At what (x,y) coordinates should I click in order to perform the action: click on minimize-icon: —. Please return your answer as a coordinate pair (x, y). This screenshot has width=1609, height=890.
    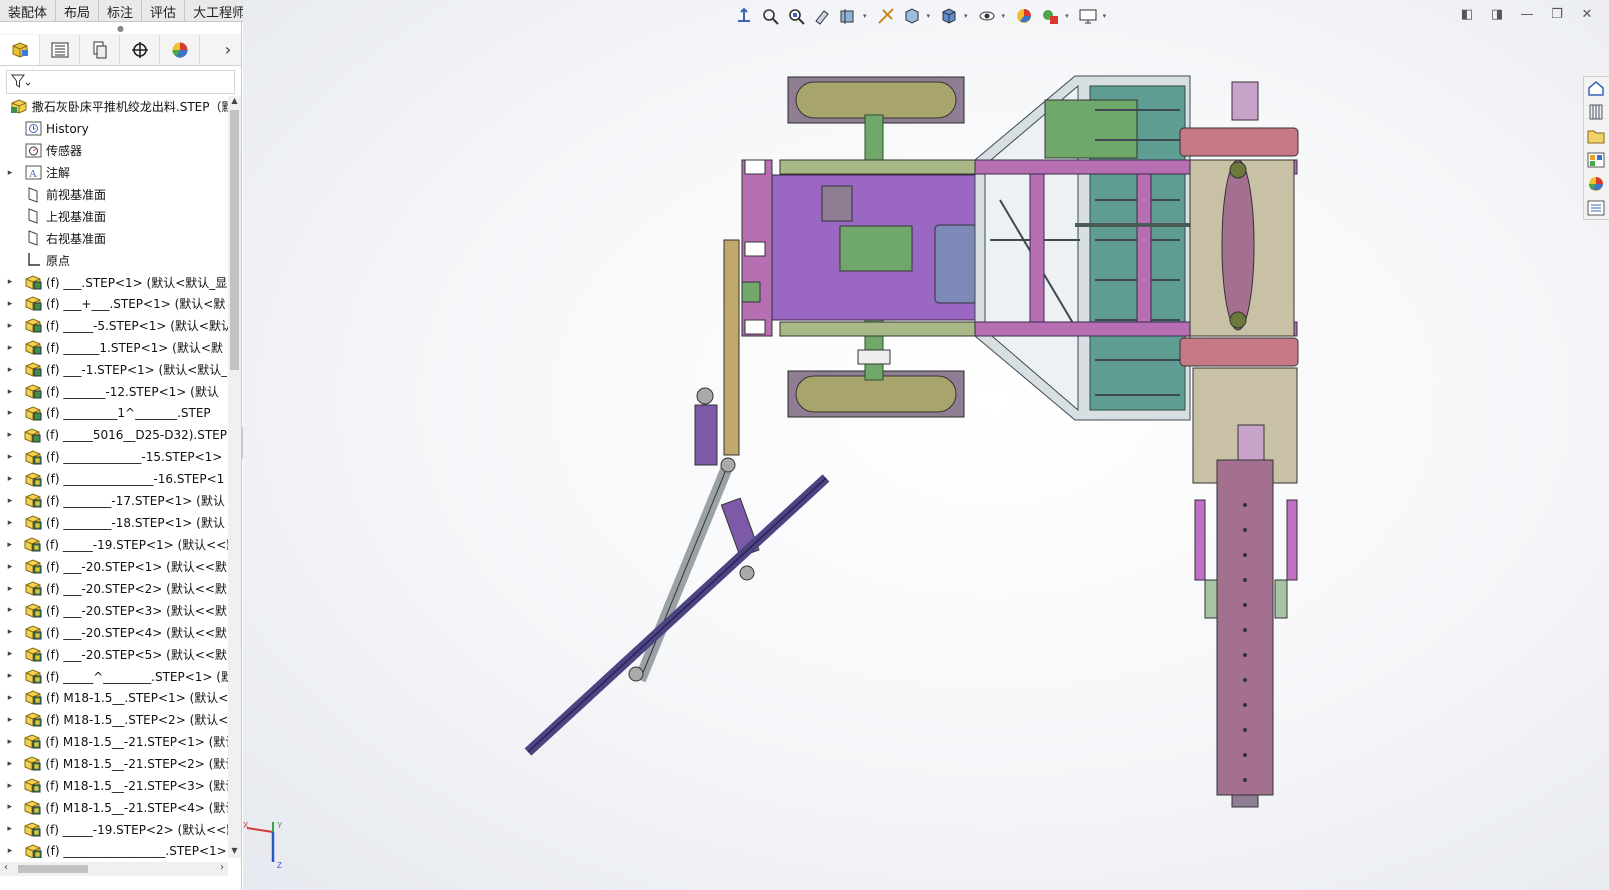
    Looking at the image, I should click on (1527, 14).